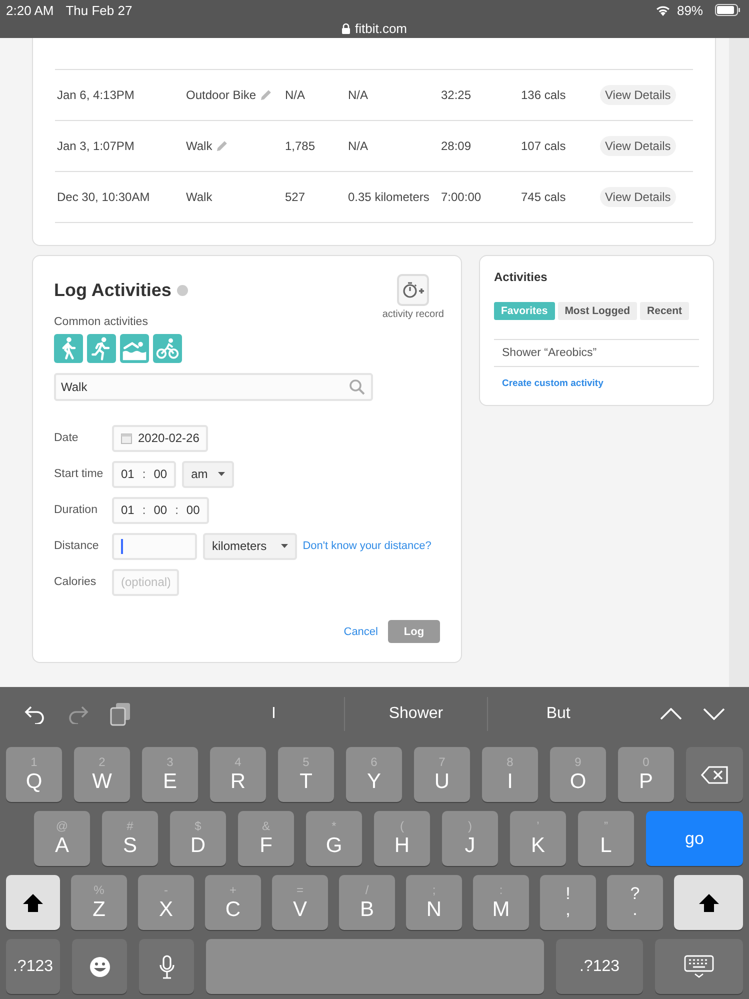 The image size is (749, 999). What do you see at coordinates (389, 197) in the screenshot?
I see `table-cell: 0.35 kilometers` at bounding box center [389, 197].